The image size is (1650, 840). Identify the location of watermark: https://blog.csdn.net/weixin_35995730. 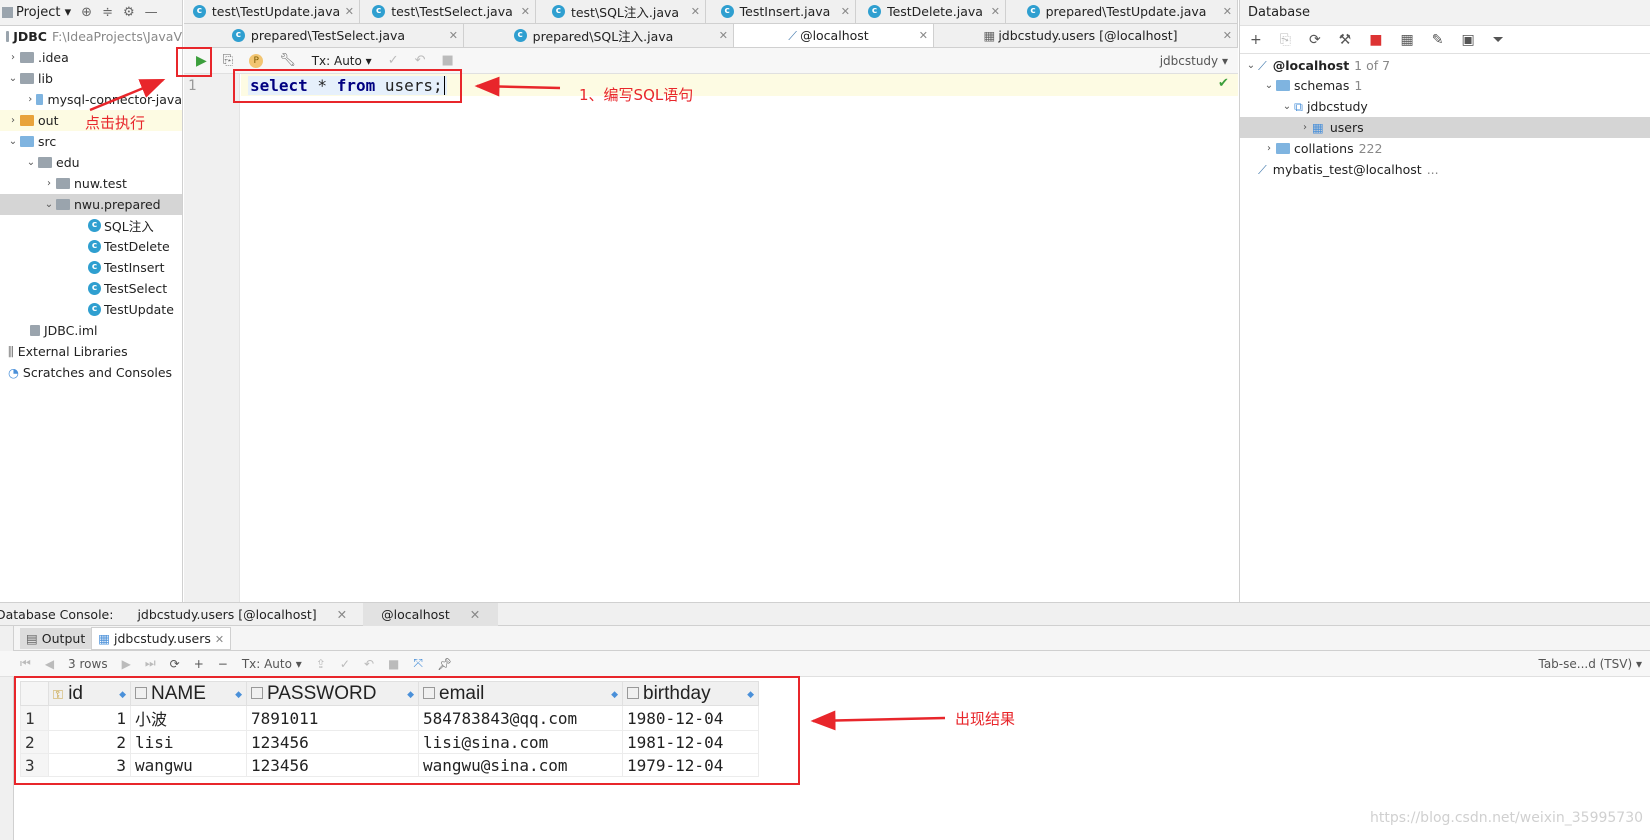
(1507, 818).